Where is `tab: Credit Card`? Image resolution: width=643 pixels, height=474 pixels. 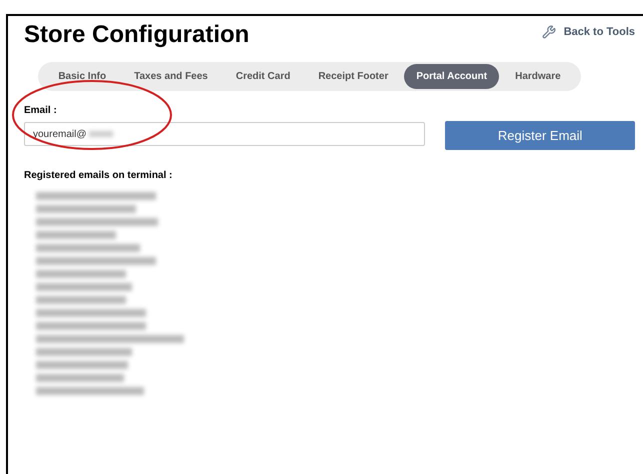
tab: Credit Card is located at coordinates (263, 76).